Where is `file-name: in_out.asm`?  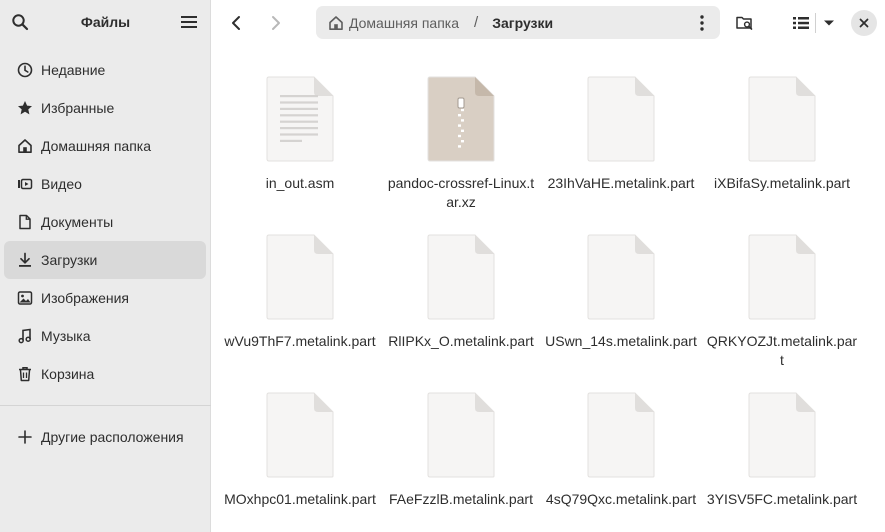 file-name: in_out.asm is located at coordinates (300, 183).